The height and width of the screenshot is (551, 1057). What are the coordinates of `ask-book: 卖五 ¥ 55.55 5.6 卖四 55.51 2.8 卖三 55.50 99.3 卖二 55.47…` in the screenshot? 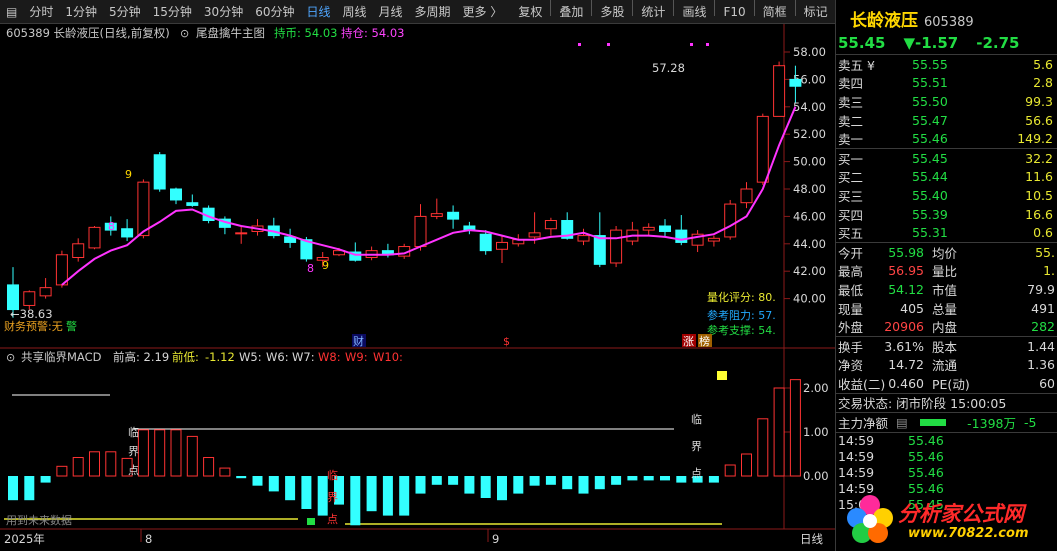 It's located at (946, 101).